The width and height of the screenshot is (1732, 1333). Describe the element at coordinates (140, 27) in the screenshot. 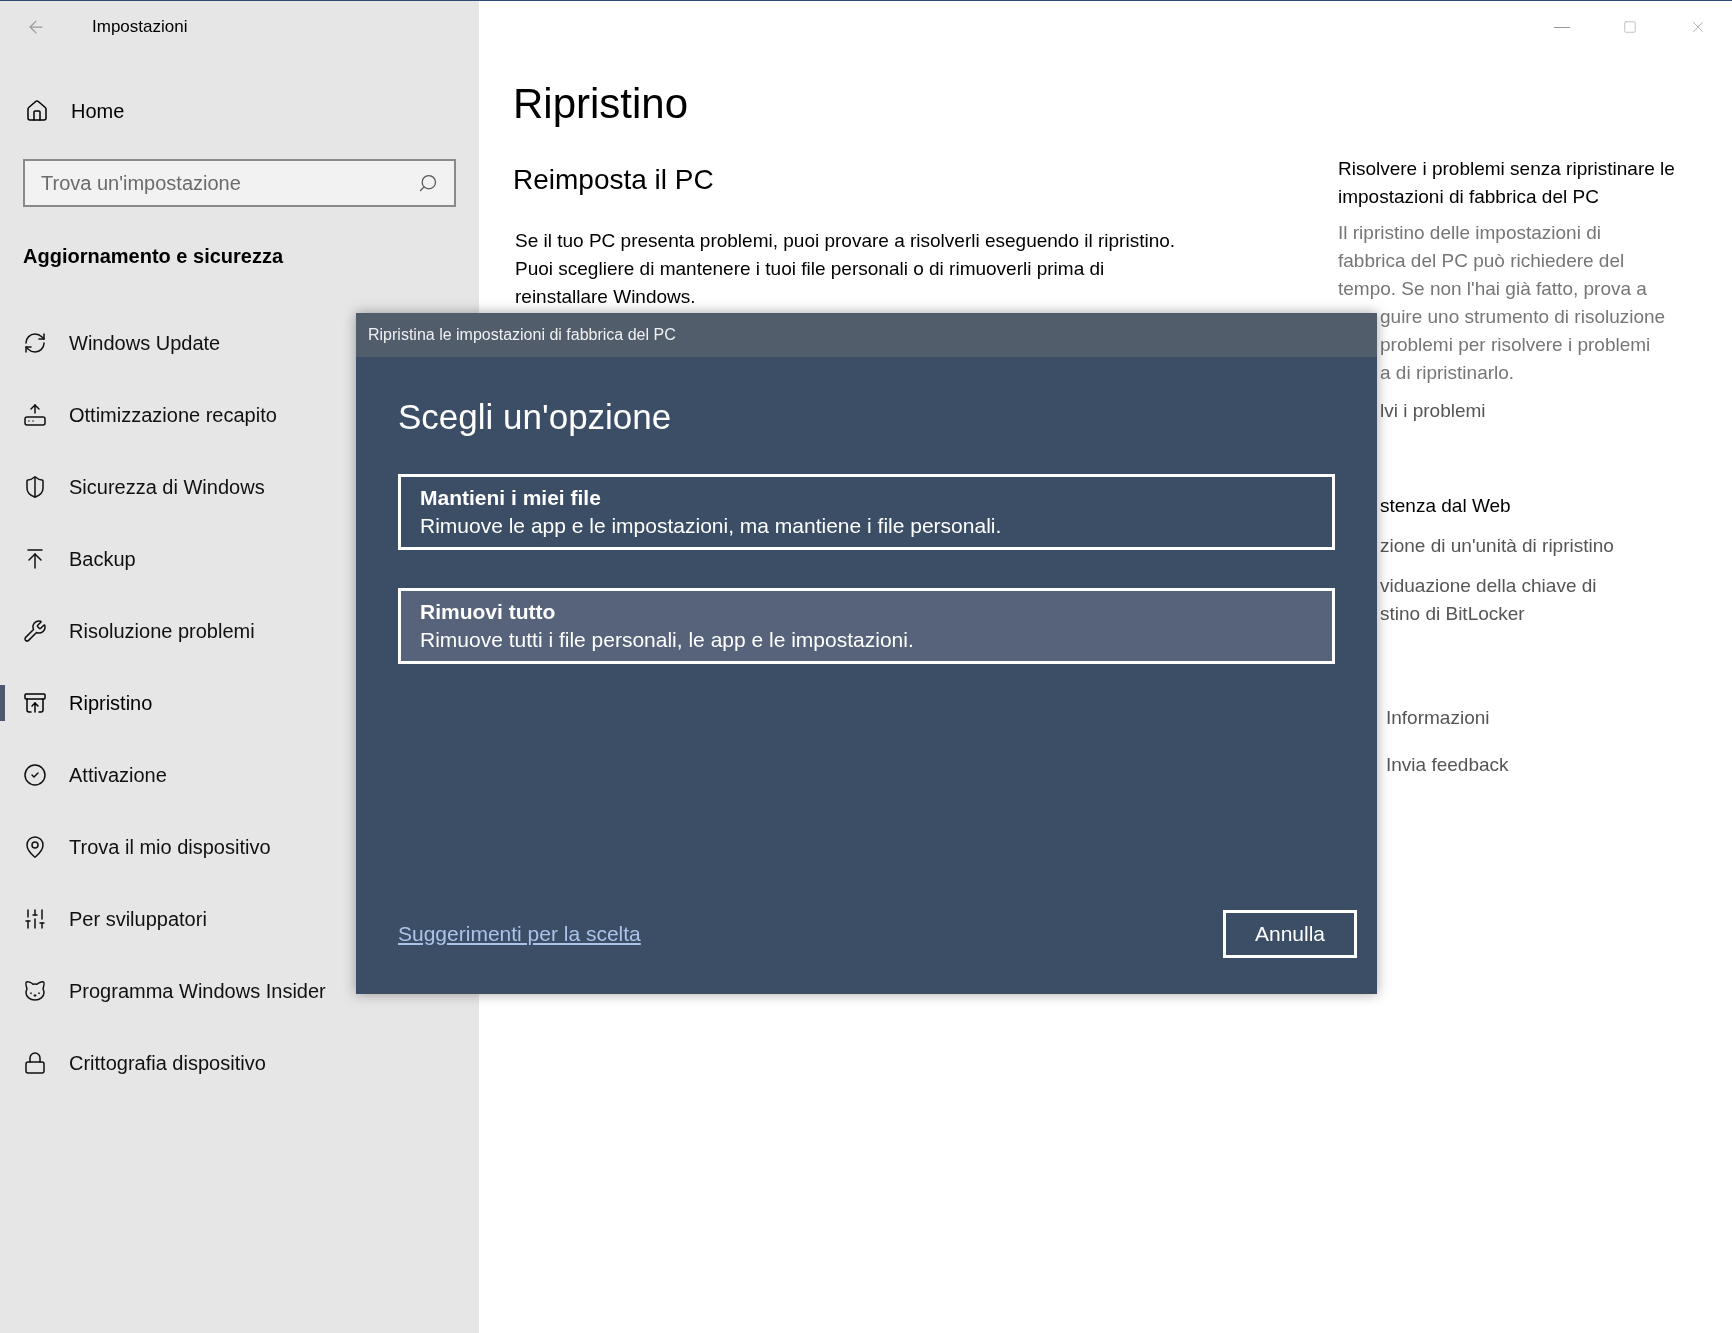

I see `window-title: Impostazioni` at that location.